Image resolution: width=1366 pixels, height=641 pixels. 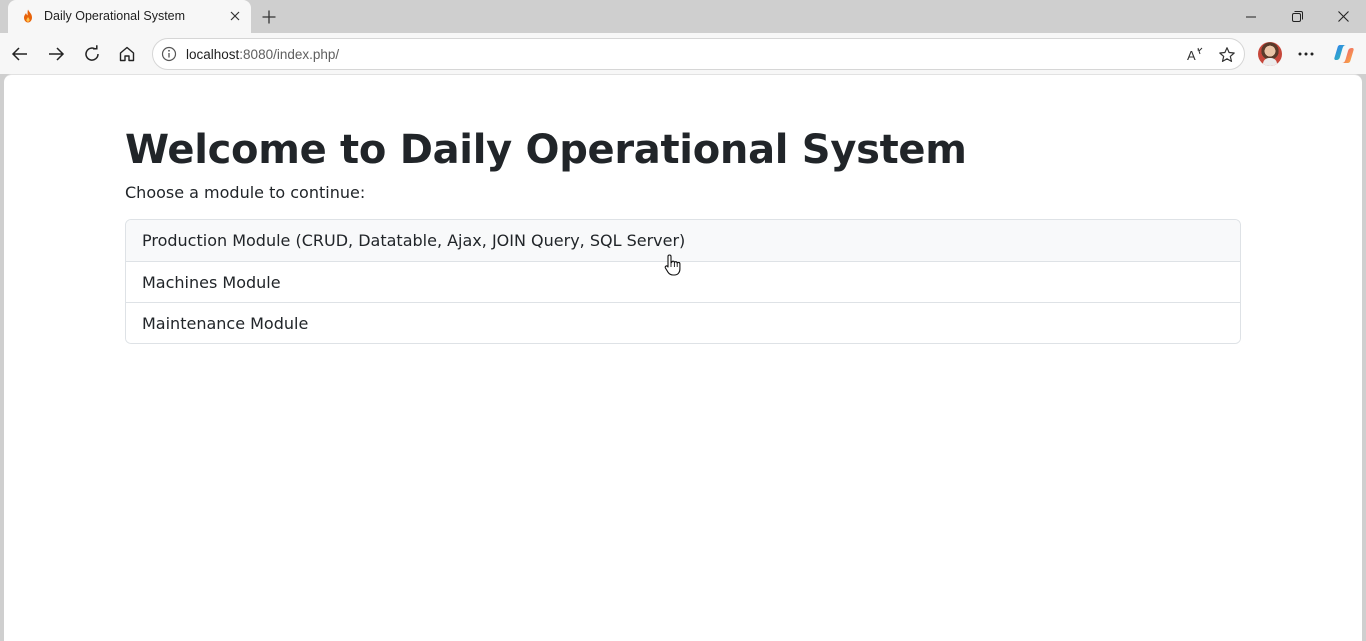 I want to click on module-link-machines: Machines Module, so click(x=683, y=281).